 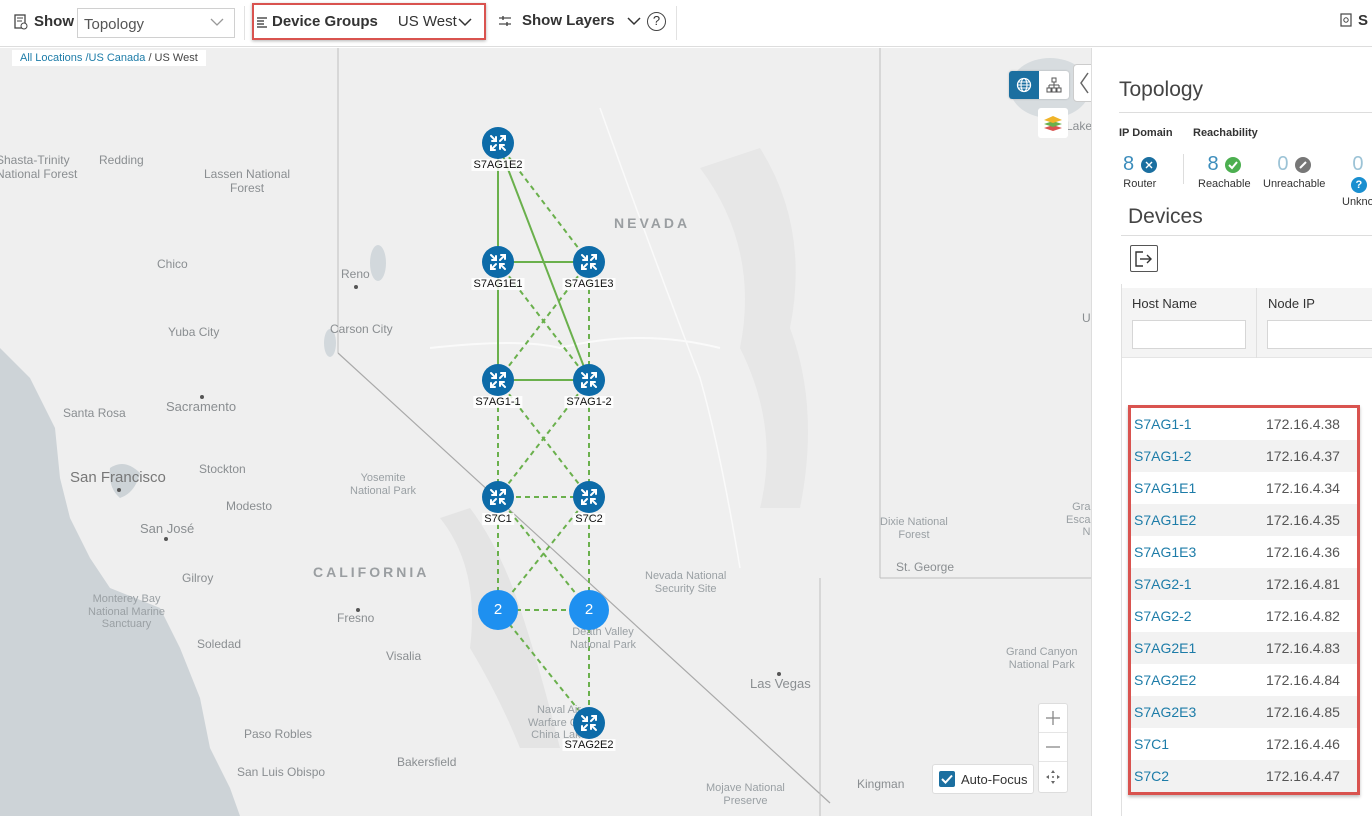 I want to click on divider, so click(x=1121, y=550).